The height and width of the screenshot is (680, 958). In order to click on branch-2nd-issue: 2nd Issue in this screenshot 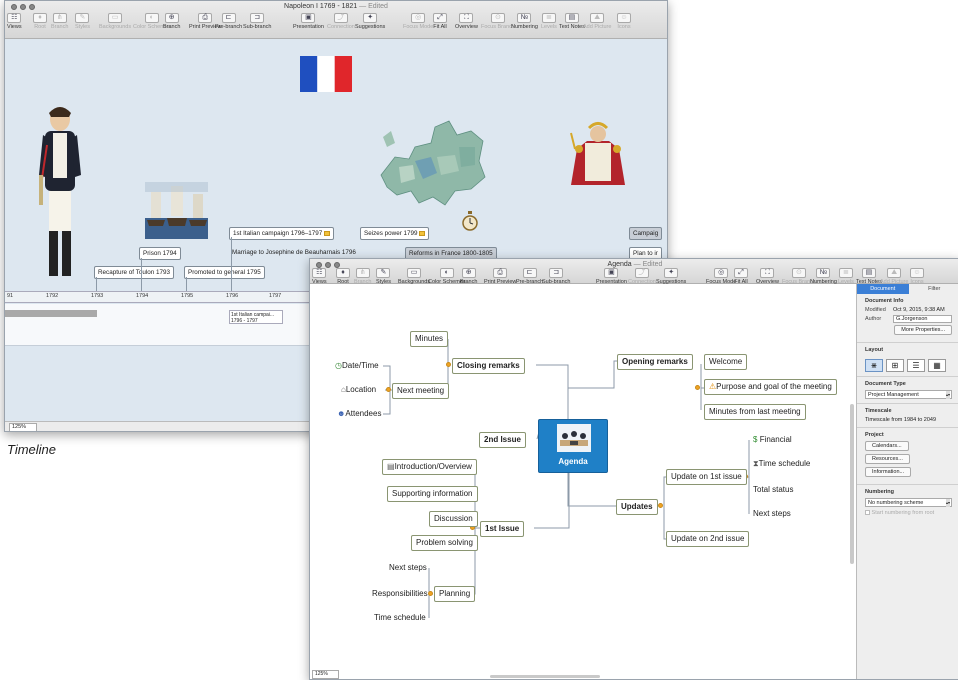, I will do `click(502, 440)`.